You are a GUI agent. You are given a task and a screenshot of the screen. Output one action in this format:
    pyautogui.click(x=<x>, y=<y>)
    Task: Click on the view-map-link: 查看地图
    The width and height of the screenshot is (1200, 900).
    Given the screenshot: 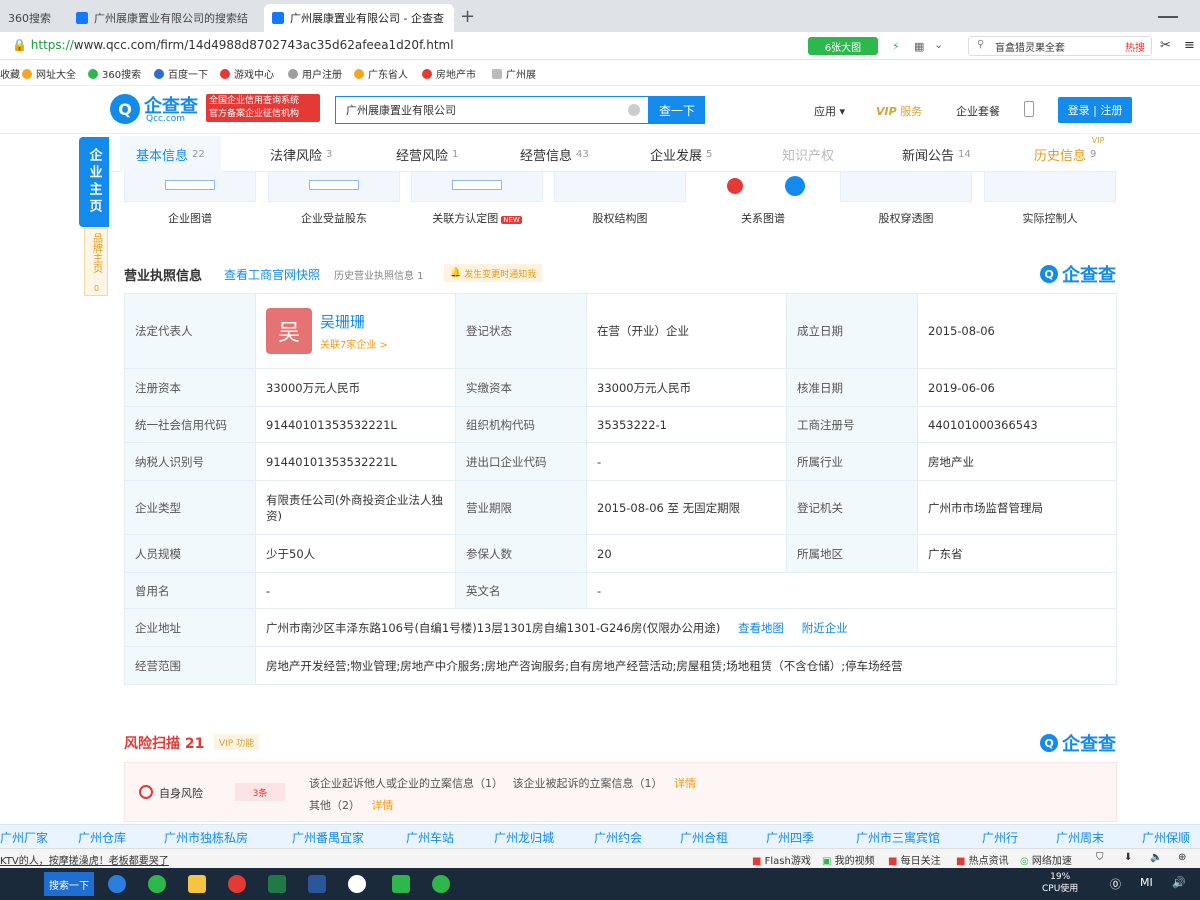 What is the action you would take?
    pyautogui.click(x=761, y=628)
    